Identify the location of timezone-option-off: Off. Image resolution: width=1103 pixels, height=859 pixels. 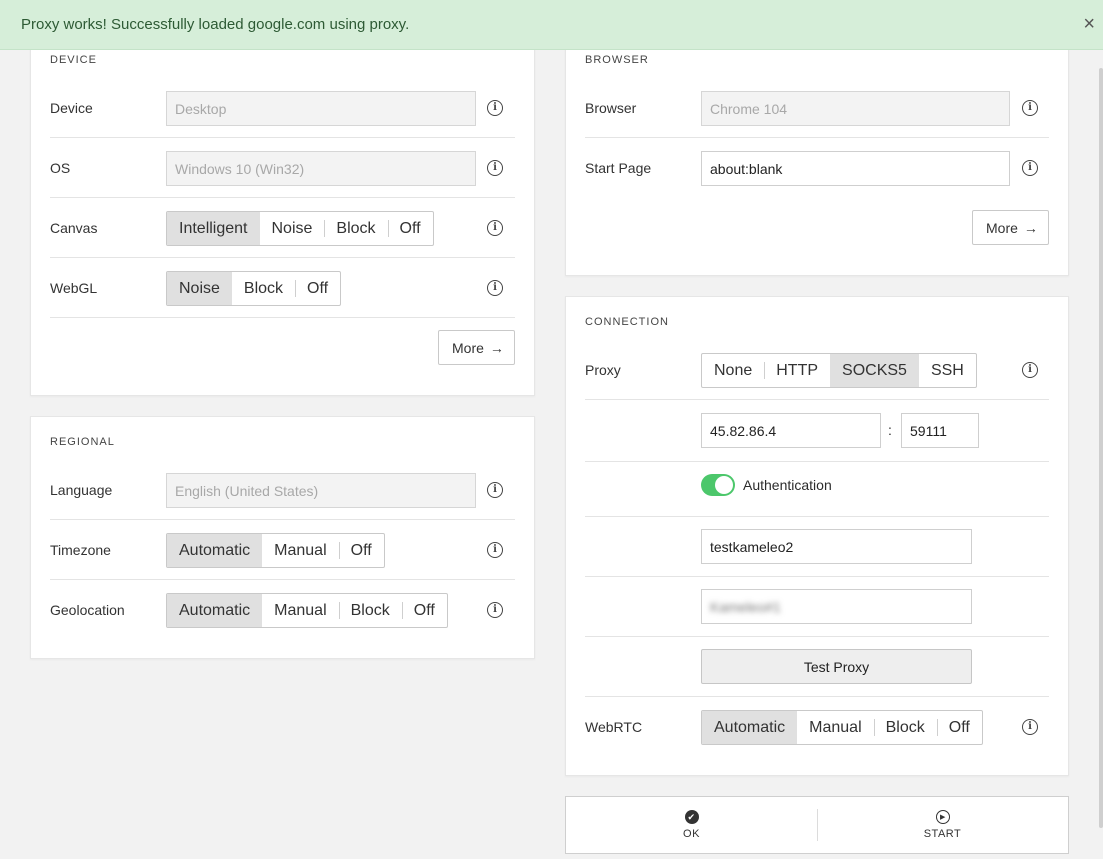
(361, 550).